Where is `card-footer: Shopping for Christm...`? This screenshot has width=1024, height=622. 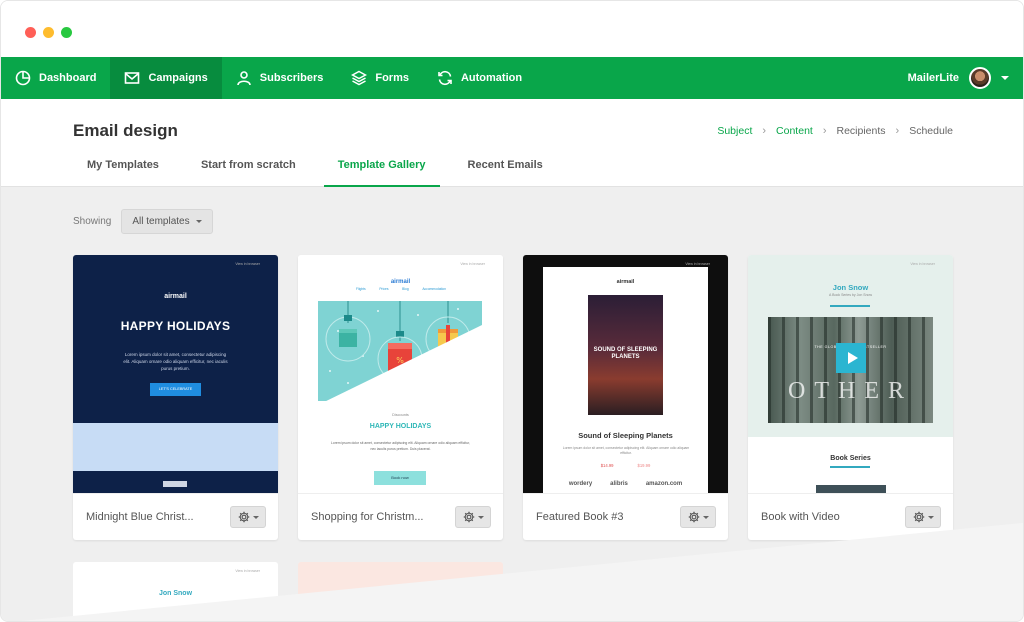
card-footer: Shopping for Christm... is located at coordinates (400, 516).